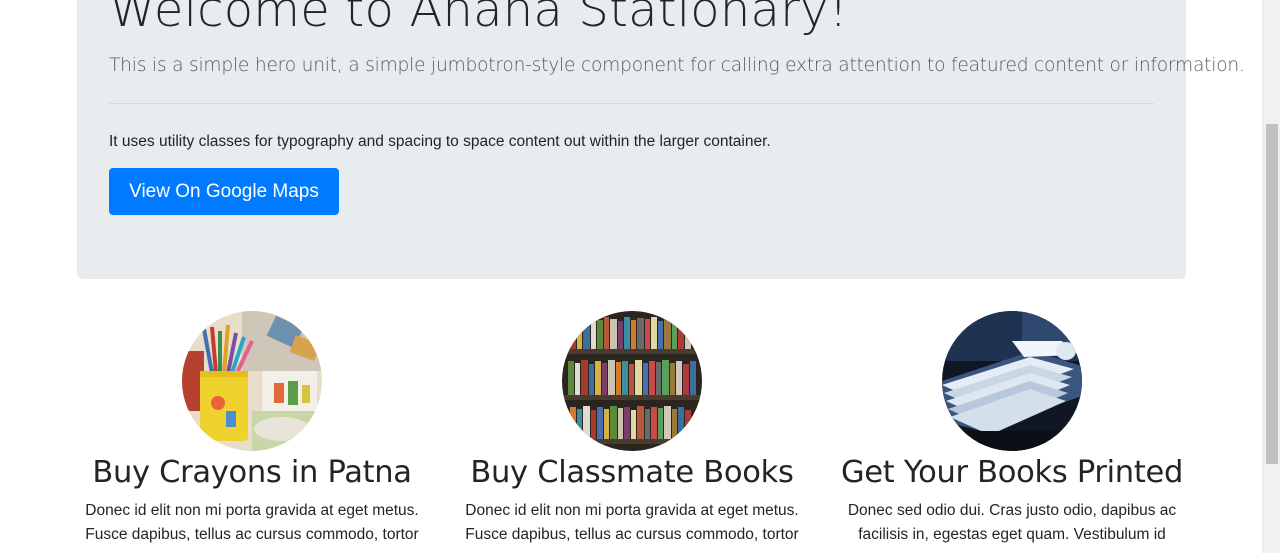 The height and width of the screenshot is (553, 1280). What do you see at coordinates (1012, 472) in the screenshot?
I see `feature-title: Get Your Books Printed` at bounding box center [1012, 472].